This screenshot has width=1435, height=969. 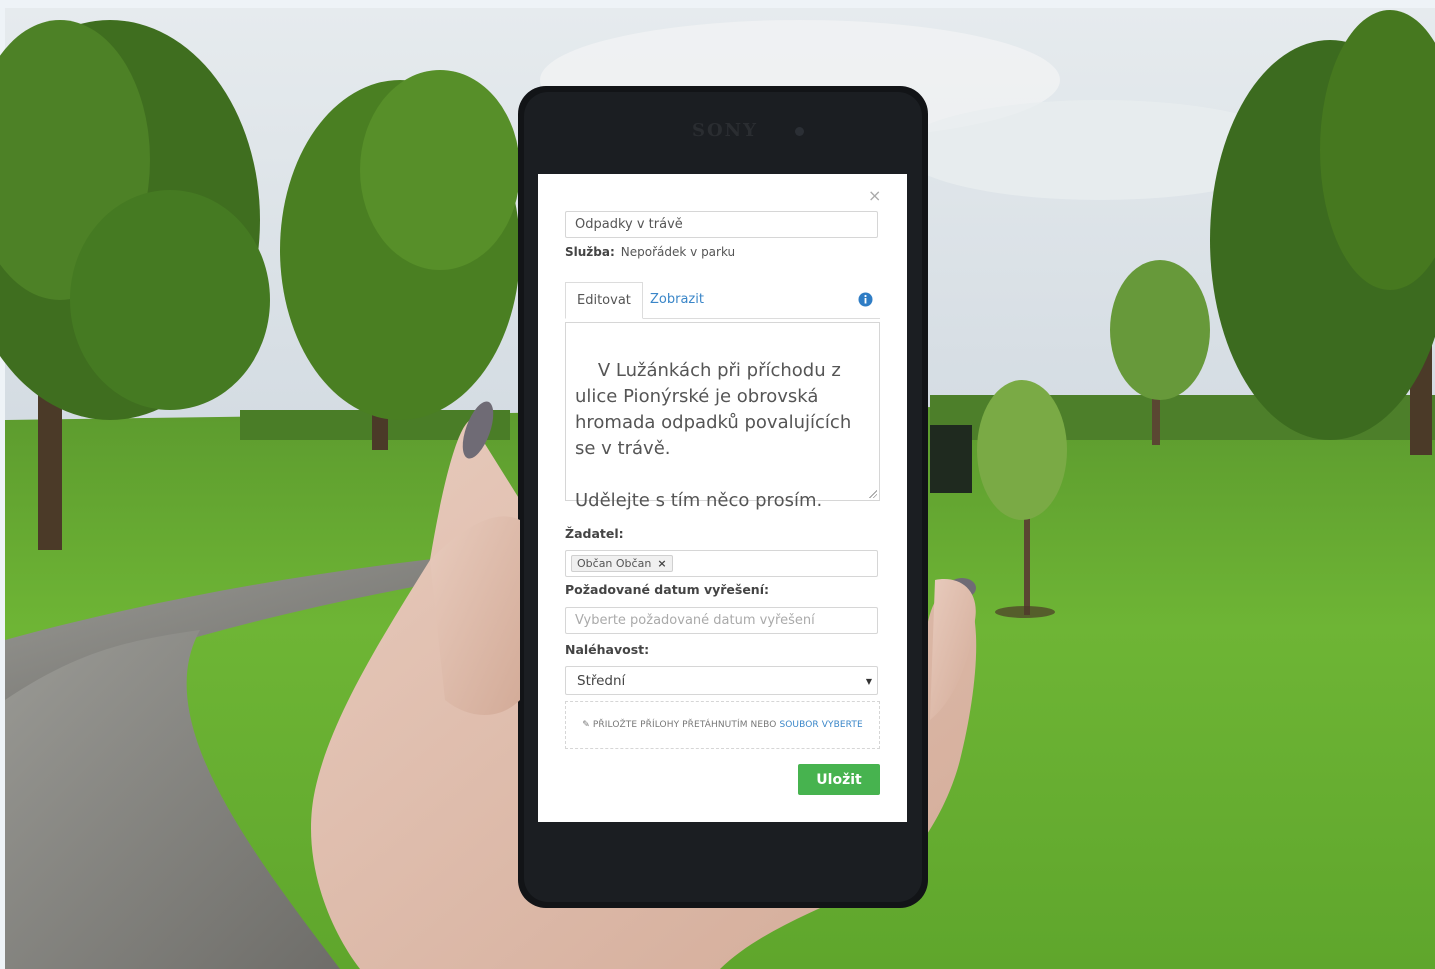 What do you see at coordinates (722, 300) in the screenshot?
I see `editor-tabs: Editovat Zobrazit` at bounding box center [722, 300].